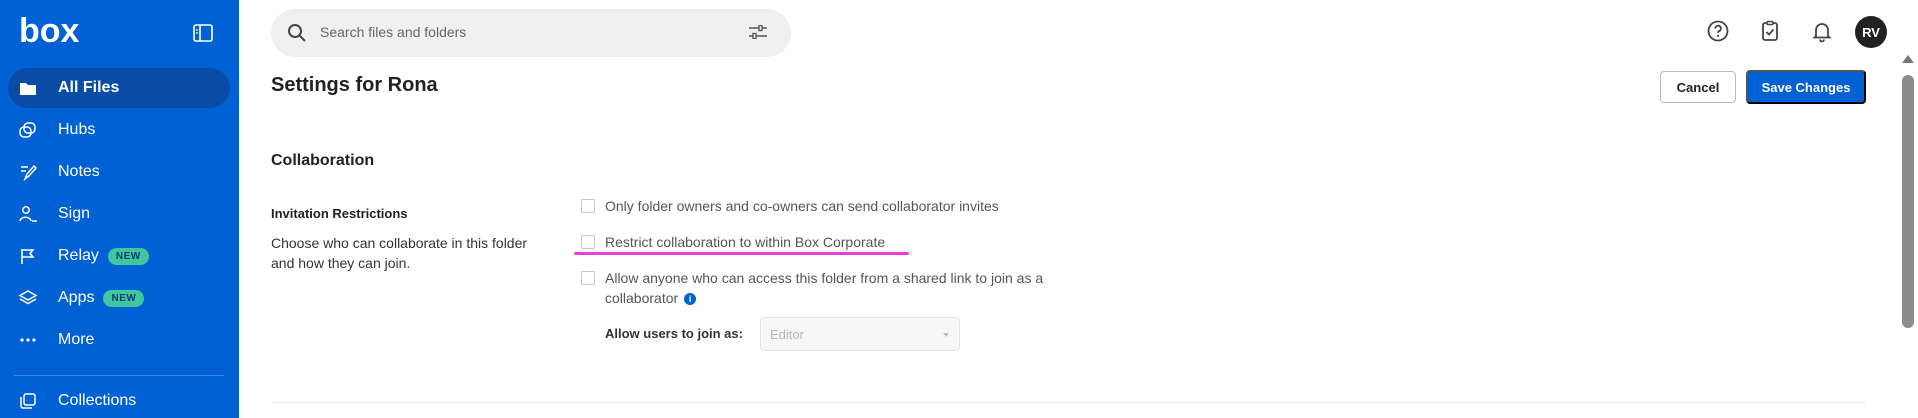 This screenshot has height=418, width=1918. What do you see at coordinates (674, 333) in the screenshot?
I see `join-as-label: Allow users to join as:` at bounding box center [674, 333].